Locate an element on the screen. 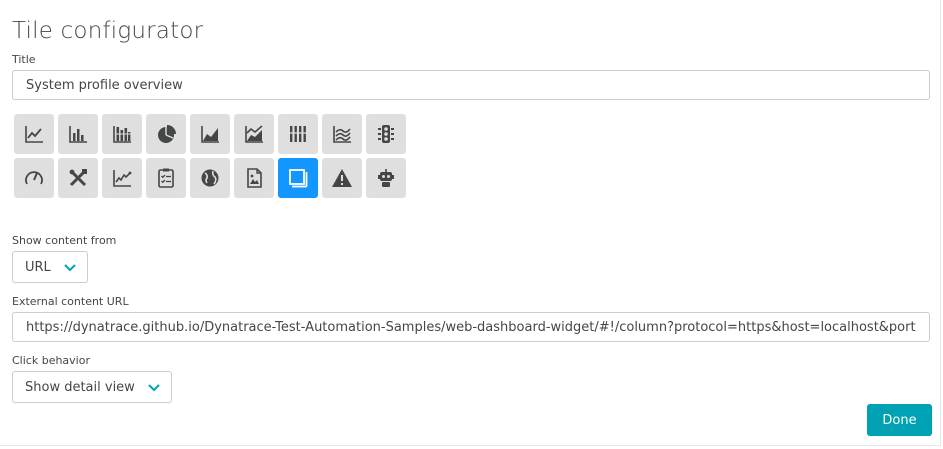  visualization-tile-stacked-area-chart is located at coordinates (254, 134).